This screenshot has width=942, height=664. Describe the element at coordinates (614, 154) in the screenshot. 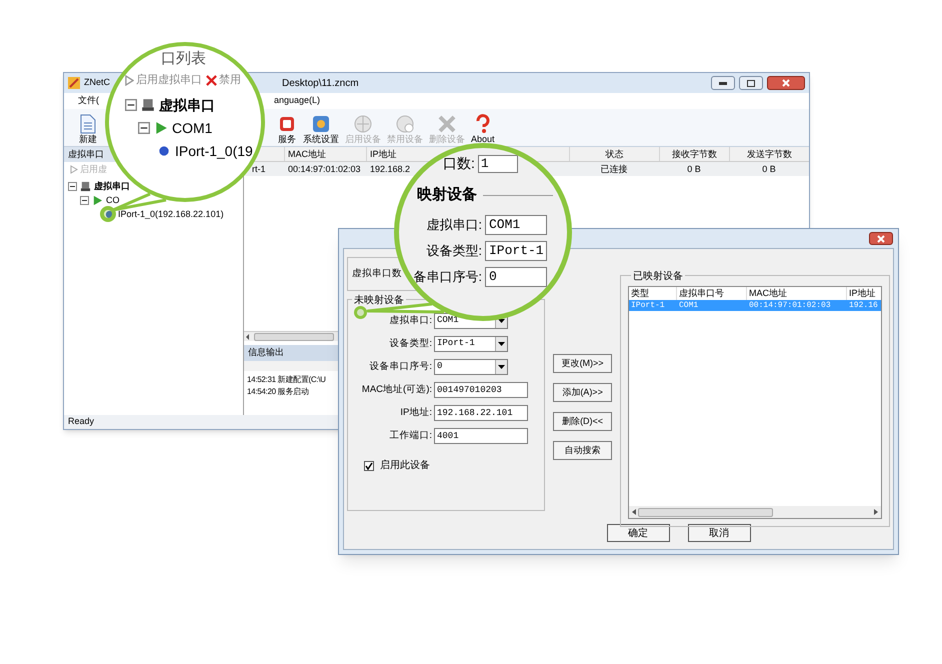

I see `column-header: 状态` at that location.